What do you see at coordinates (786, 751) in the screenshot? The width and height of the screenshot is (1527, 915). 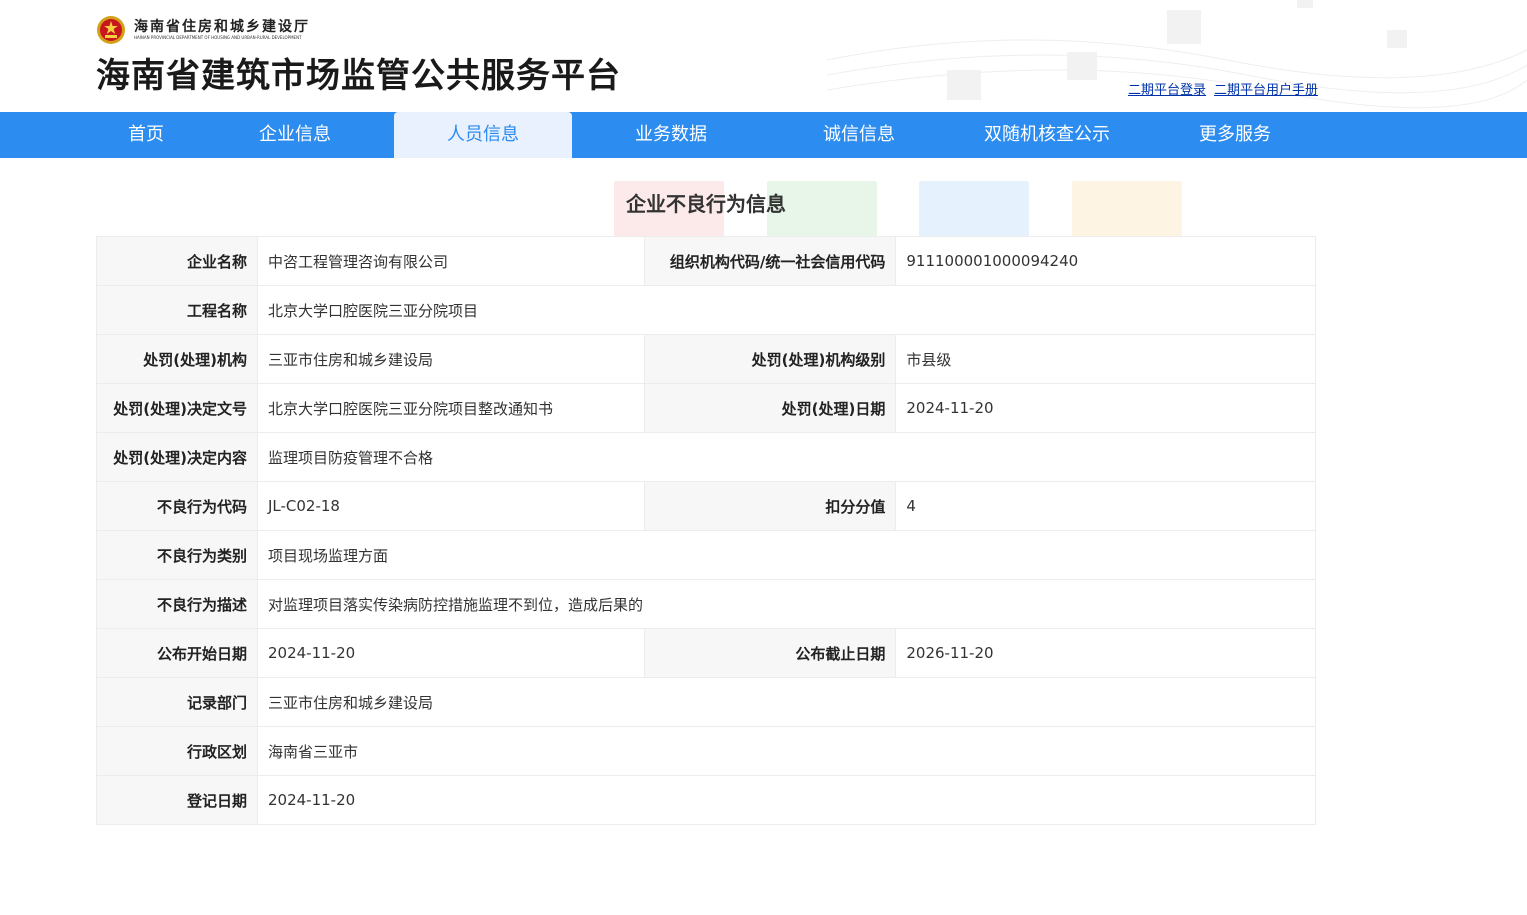 I see `region-value: 海南省三亚市` at bounding box center [786, 751].